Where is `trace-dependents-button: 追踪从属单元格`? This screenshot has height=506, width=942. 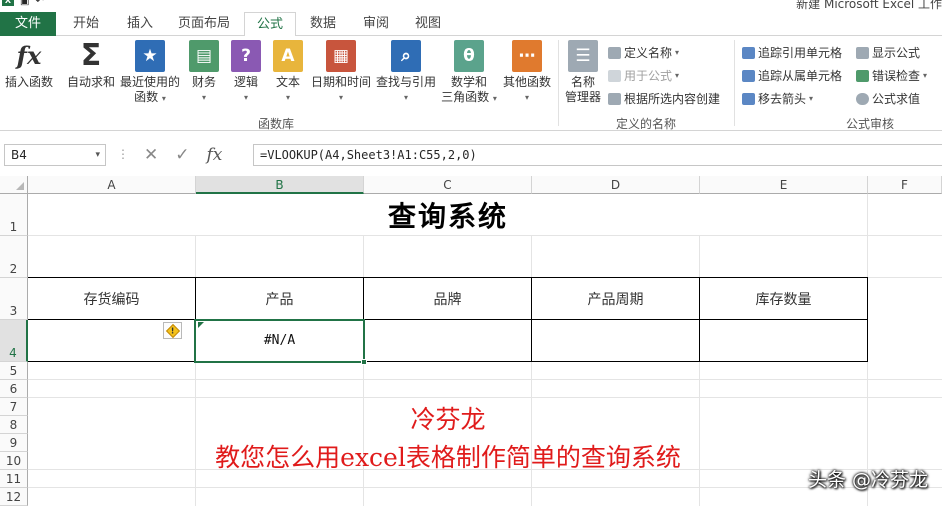
trace-dependents-button: 追踪从属单元格 is located at coordinates (792, 75).